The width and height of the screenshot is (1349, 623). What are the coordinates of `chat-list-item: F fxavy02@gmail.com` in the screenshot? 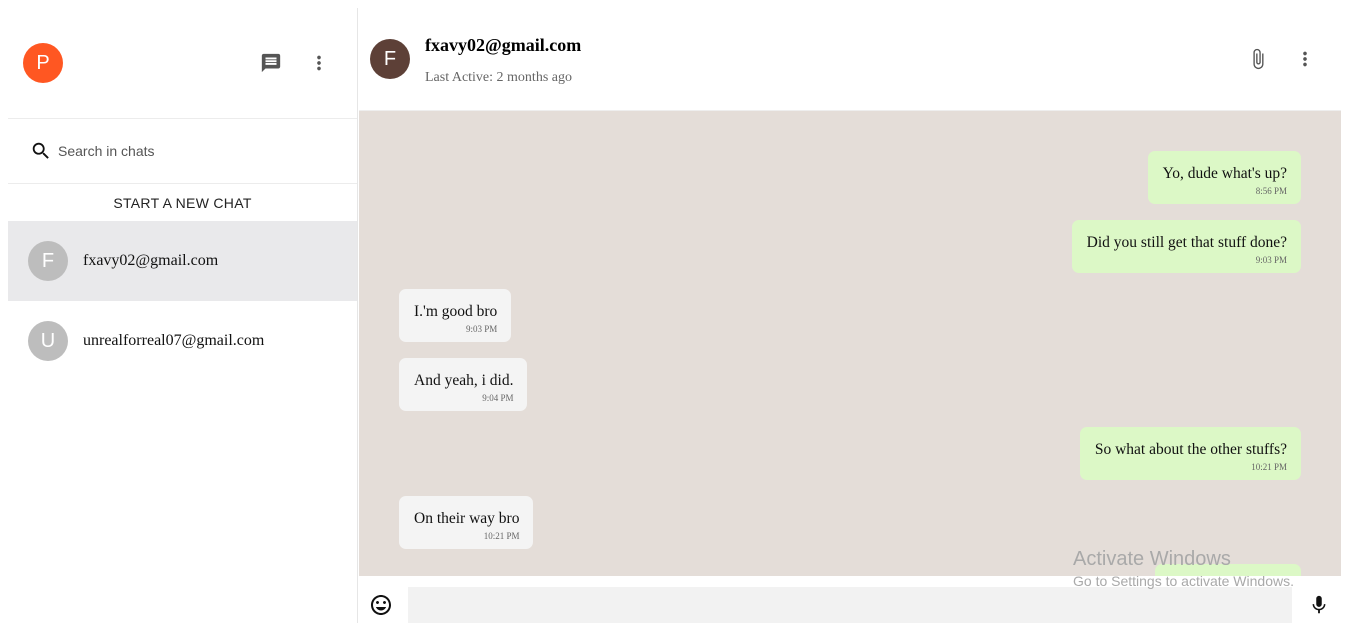 It's located at (182, 261).